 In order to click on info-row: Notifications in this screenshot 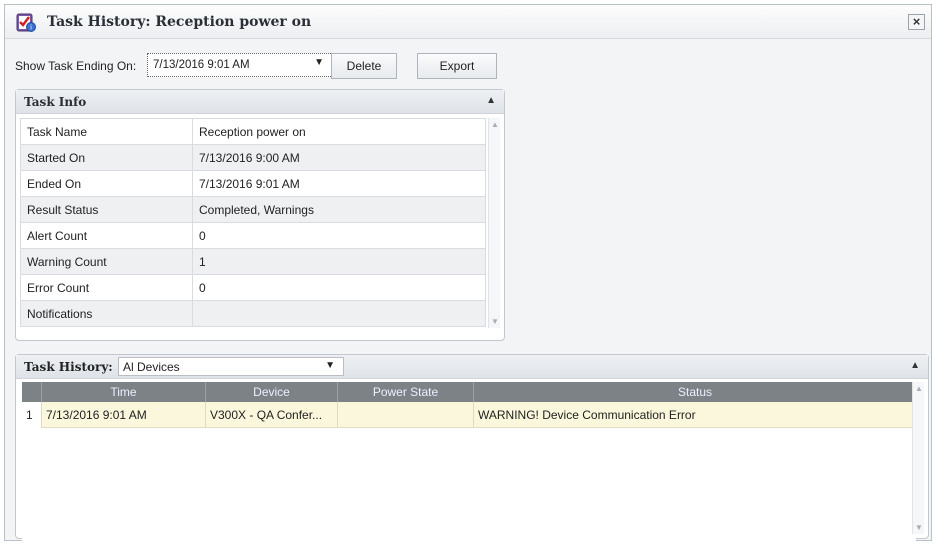, I will do `click(253, 313)`.